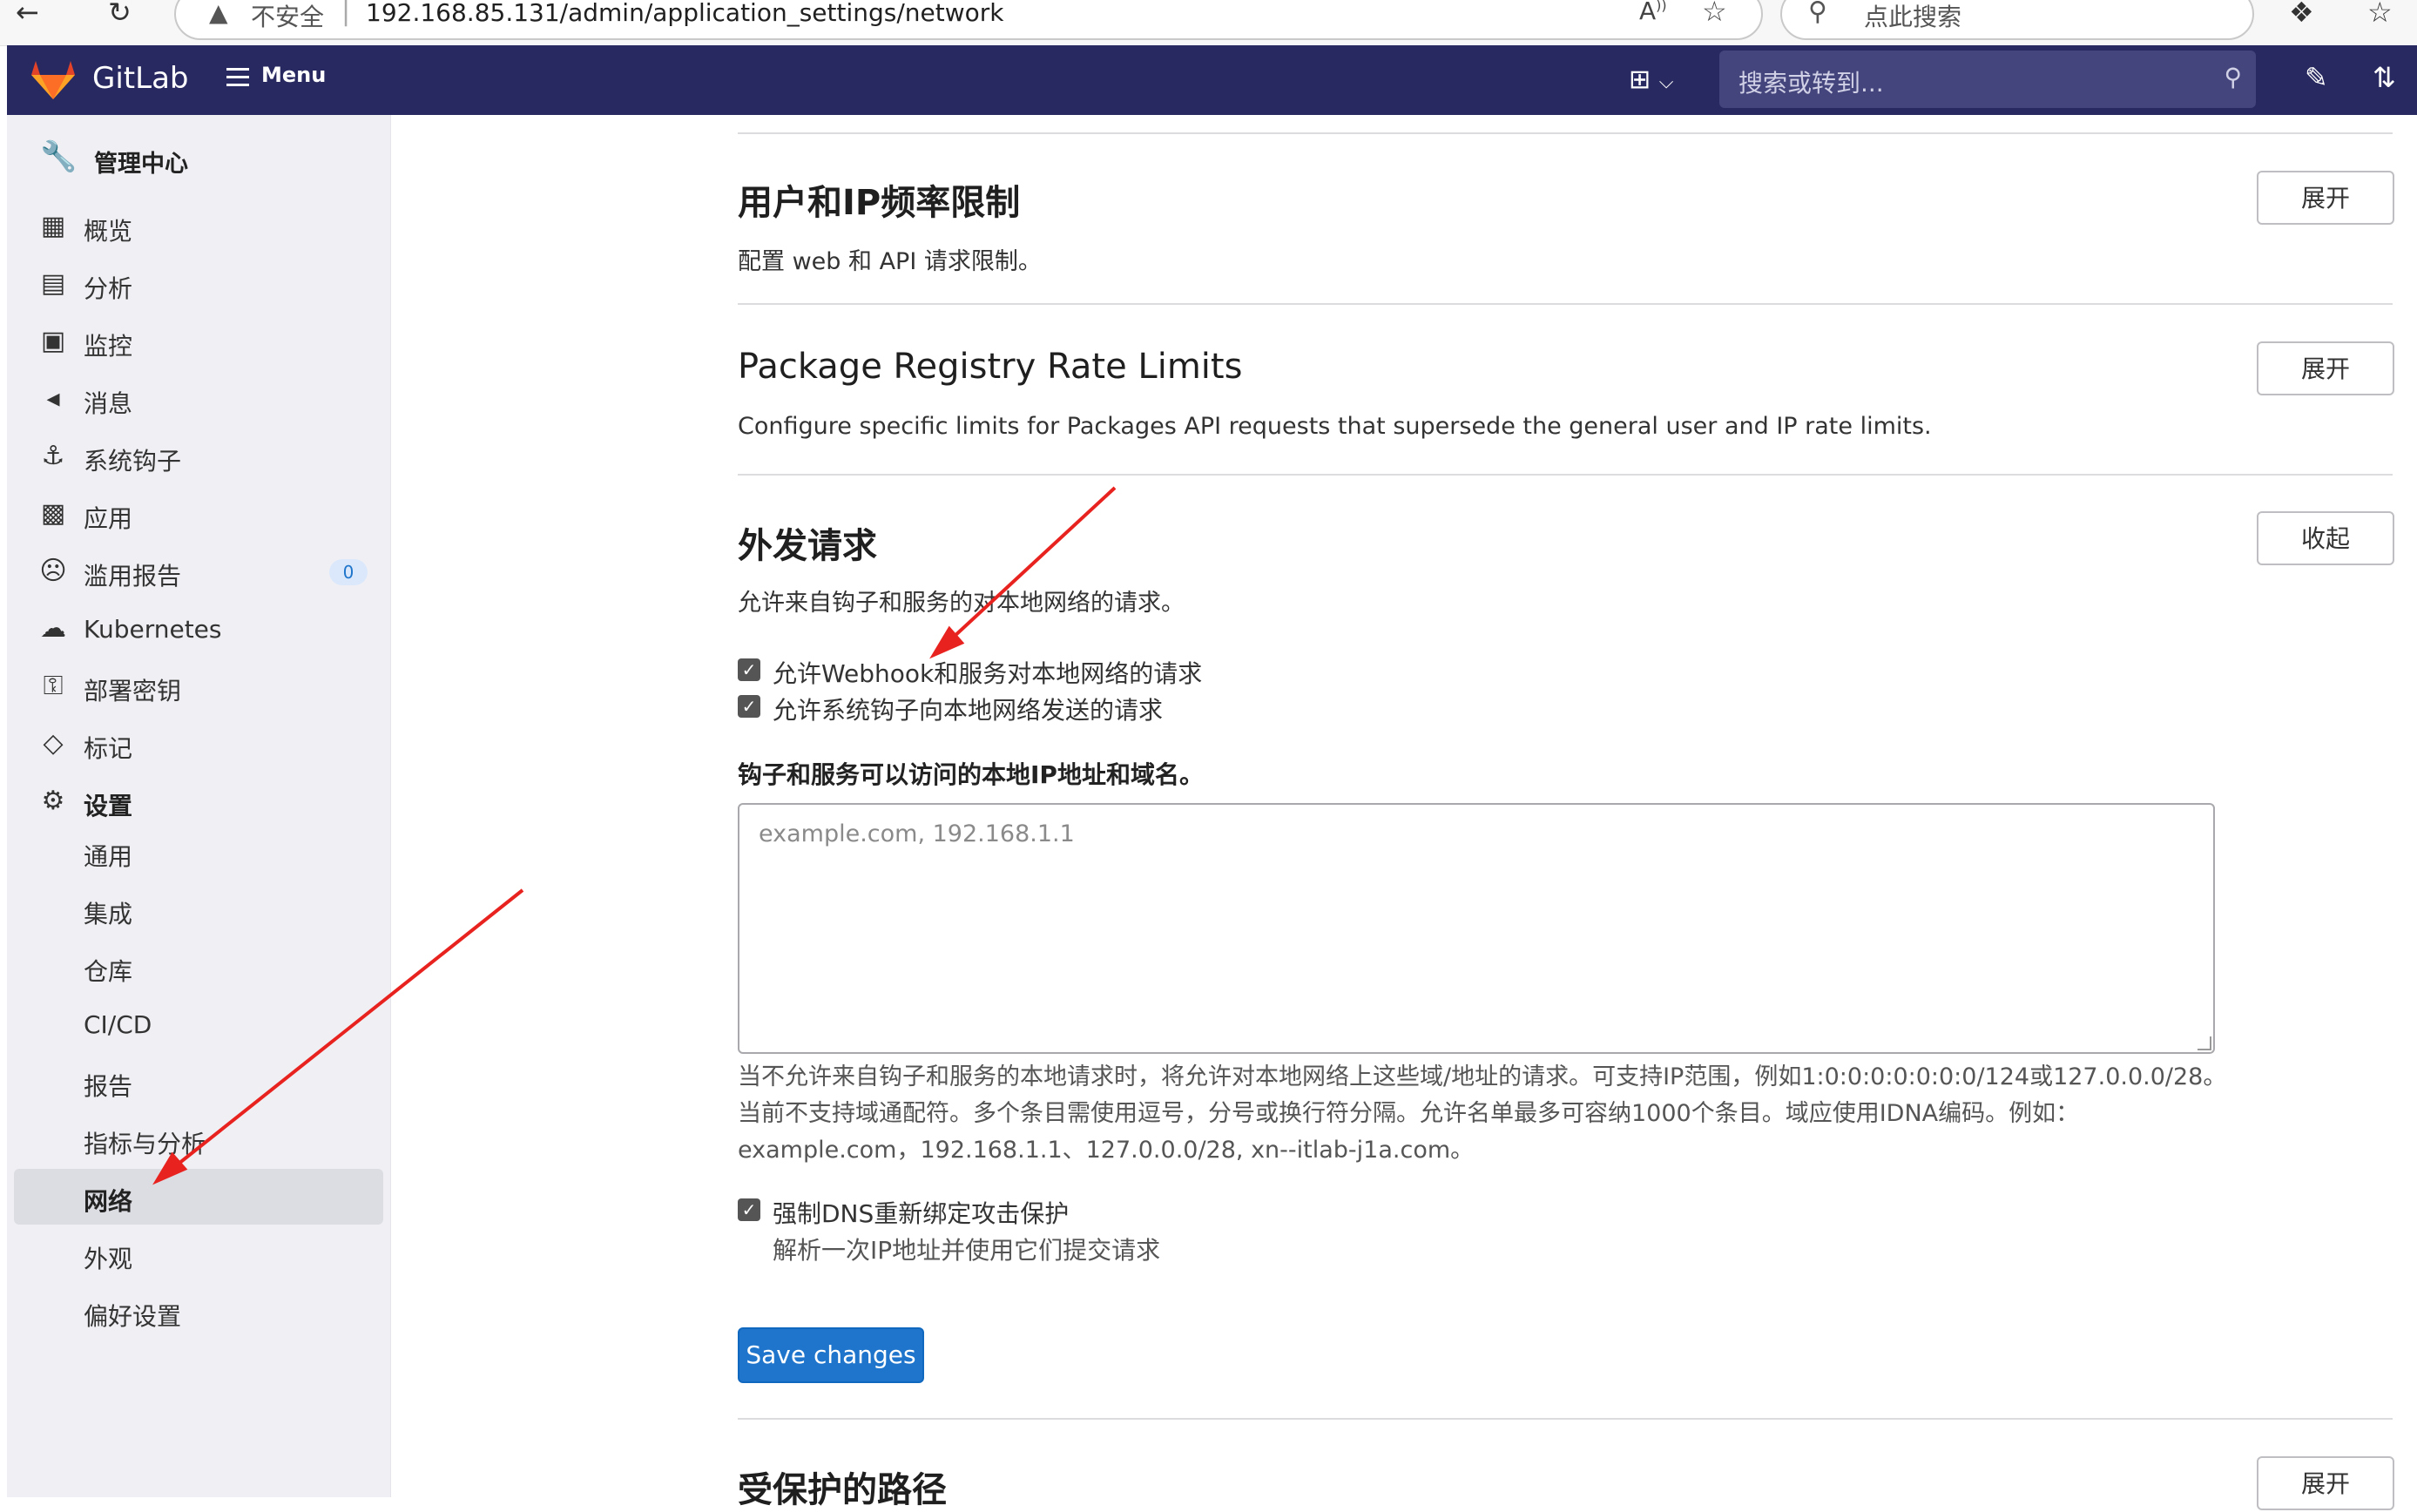 This screenshot has height=1512, width=2417. What do you see at coordinates (133, 576) in the screenshot?
I see `sidebar-item-label: 滥用报告` at bounding box center [133, 576].